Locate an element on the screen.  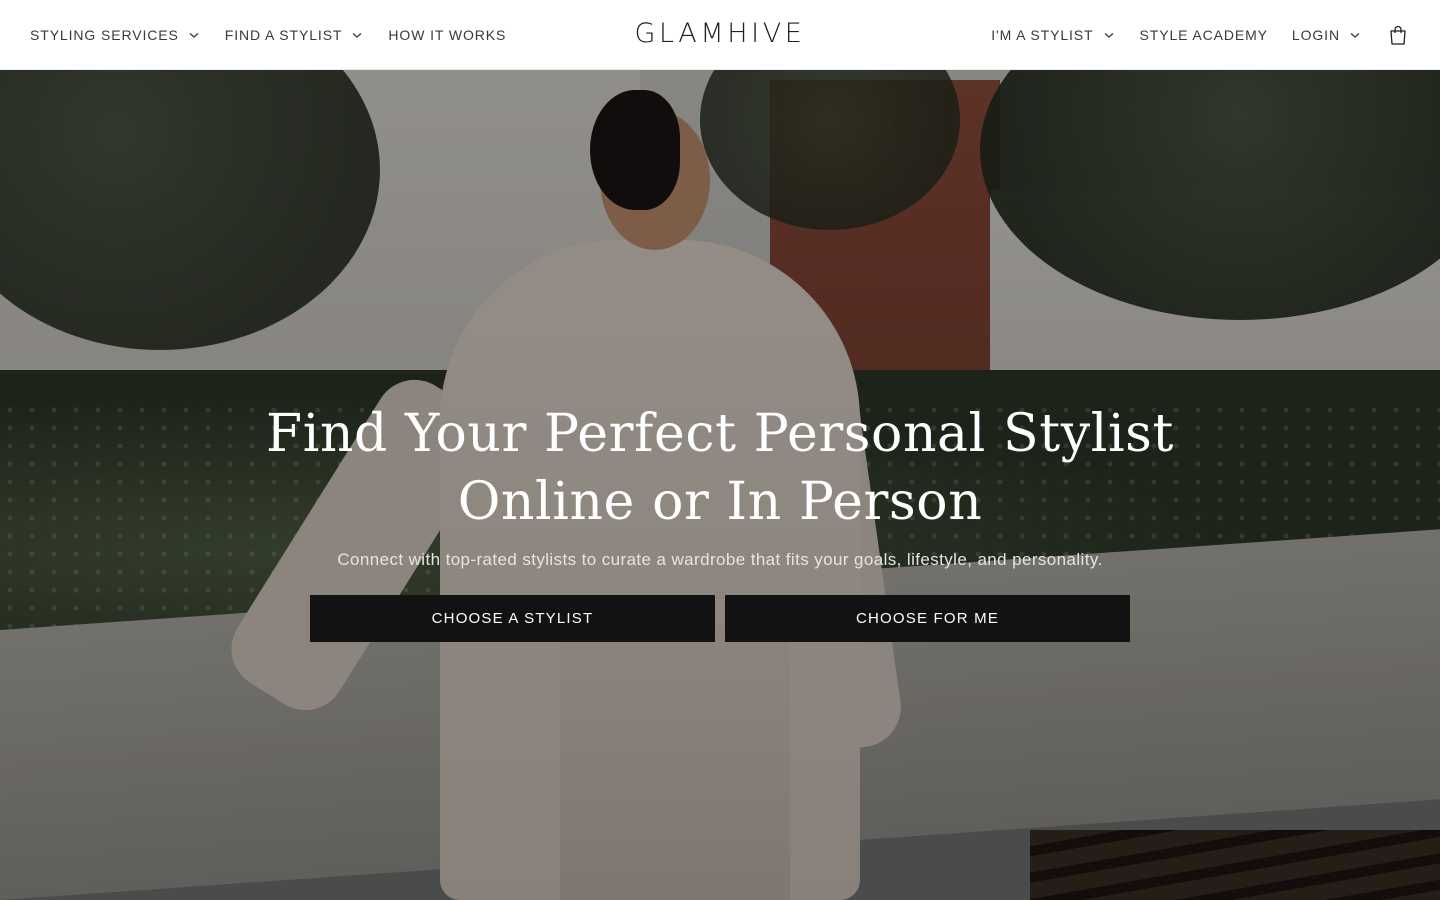
nav-styling-services: STYLING SERVICES is located at coordinates (115, 35).